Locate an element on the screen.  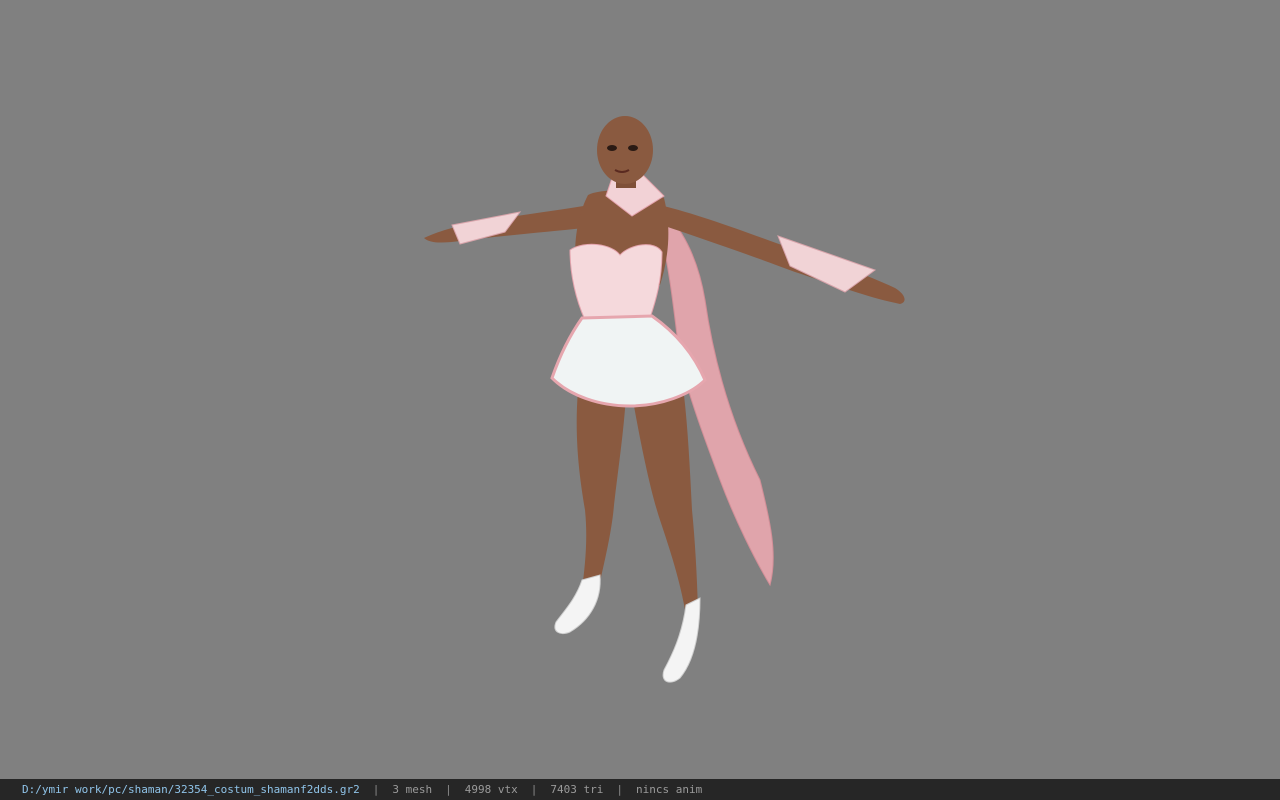
head is located at coordinates (625, 150).